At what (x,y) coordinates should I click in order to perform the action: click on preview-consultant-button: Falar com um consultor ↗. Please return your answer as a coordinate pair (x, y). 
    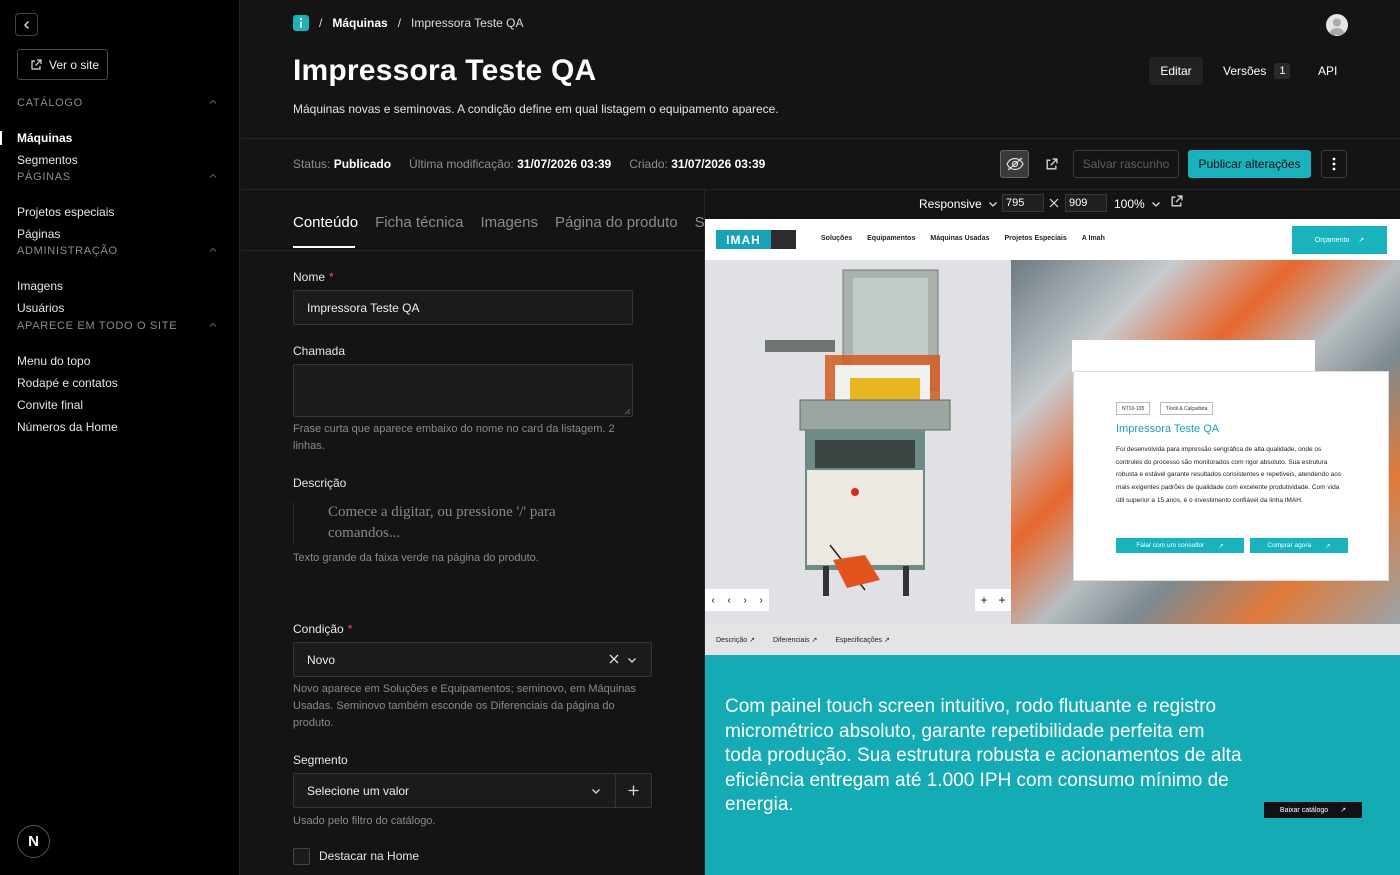
    Looking at the image, I should click on (1180, 545).